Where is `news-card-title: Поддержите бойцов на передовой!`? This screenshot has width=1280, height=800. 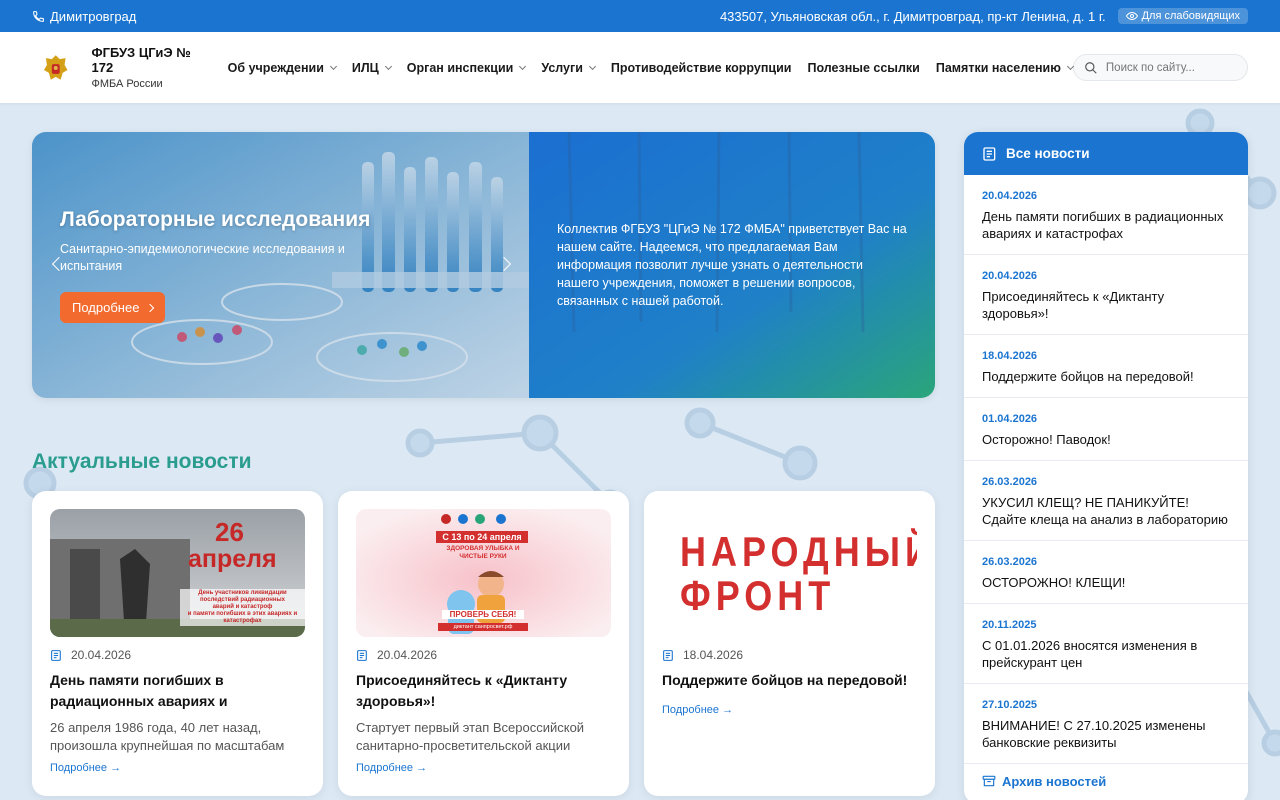
news-card-title: Поддержите бойцов на передовой! is located at coordinates (789, 680).